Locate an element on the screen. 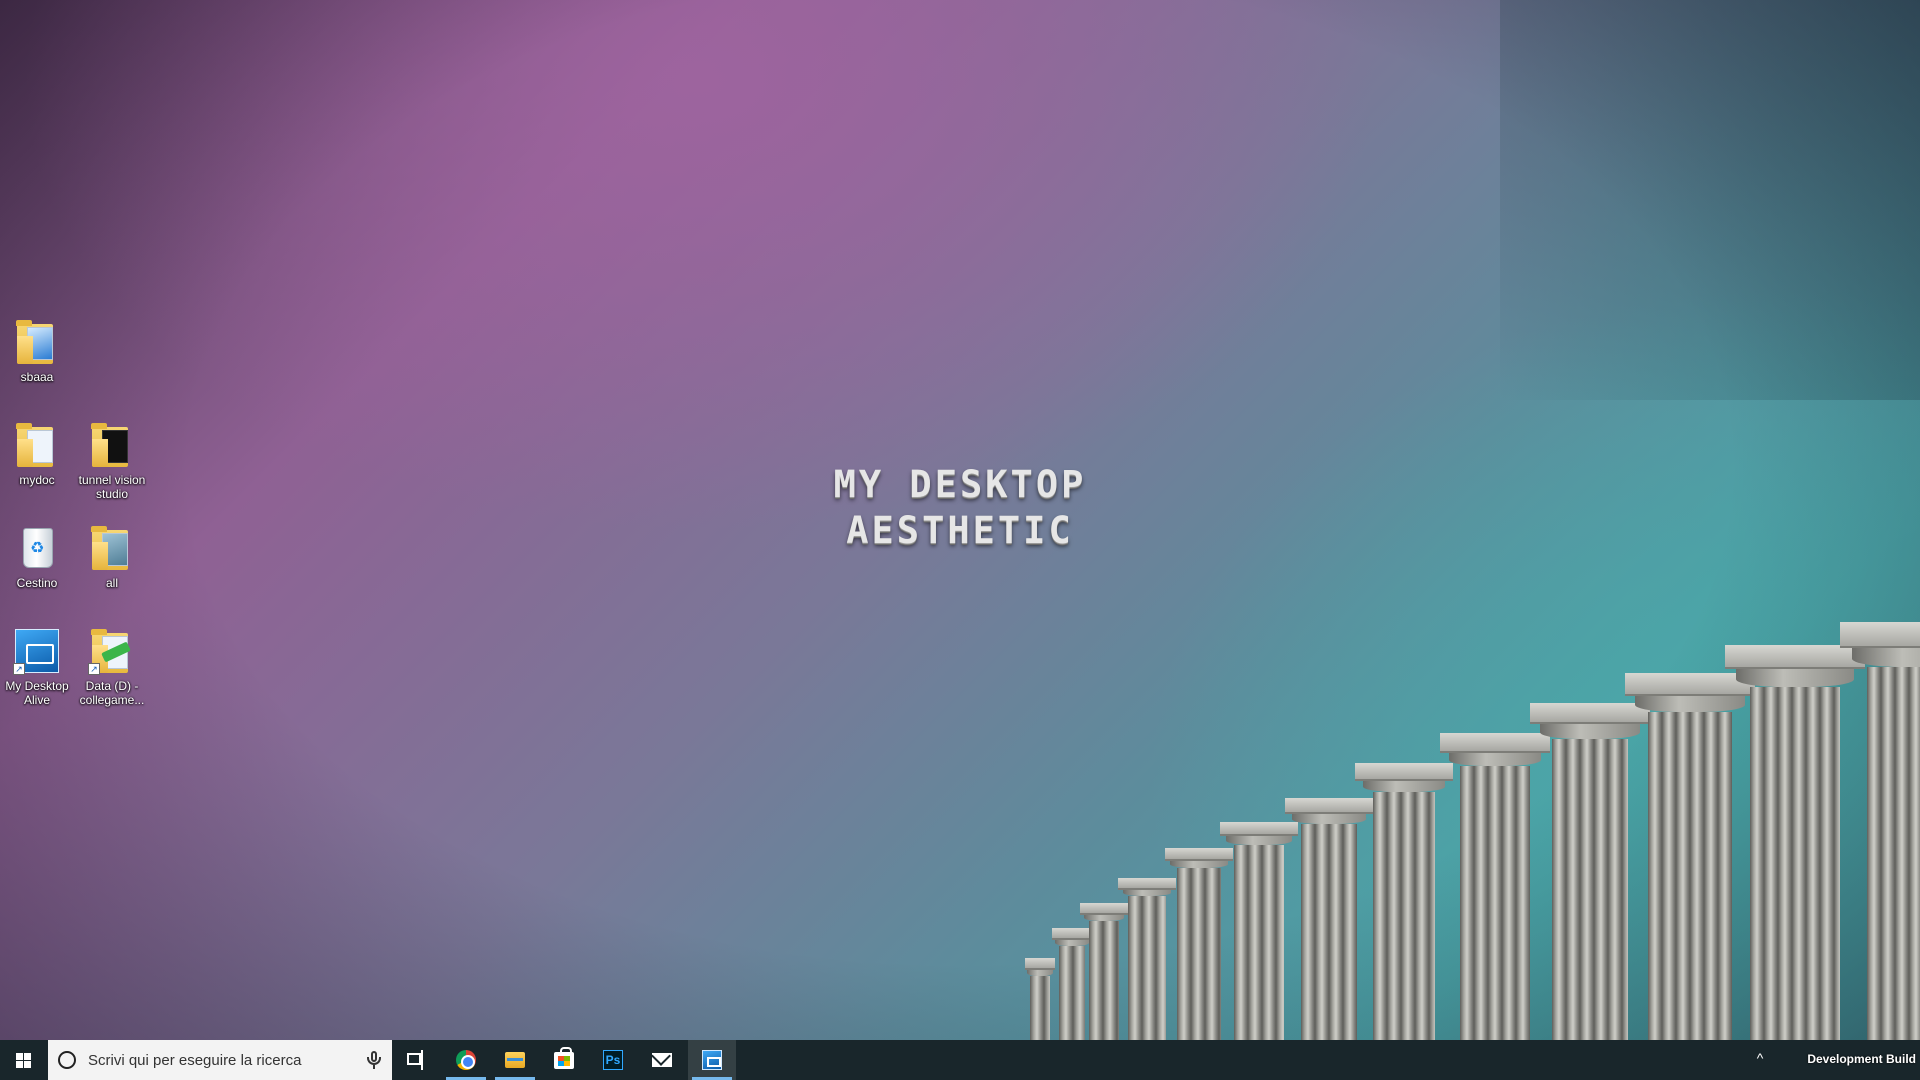  desktop-icon-label: all is located at coordinates (111, 583).